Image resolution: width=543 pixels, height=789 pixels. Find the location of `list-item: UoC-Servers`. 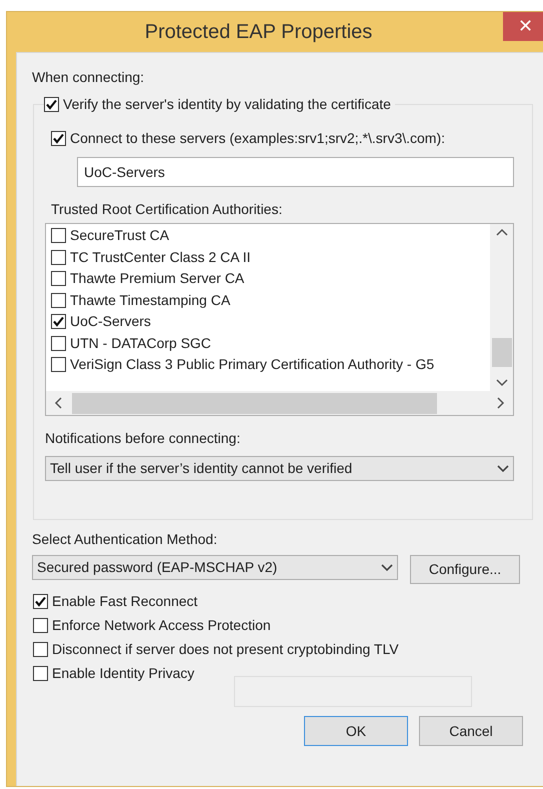

list-item: UoC-Servers is located at coordinates (110, 321).